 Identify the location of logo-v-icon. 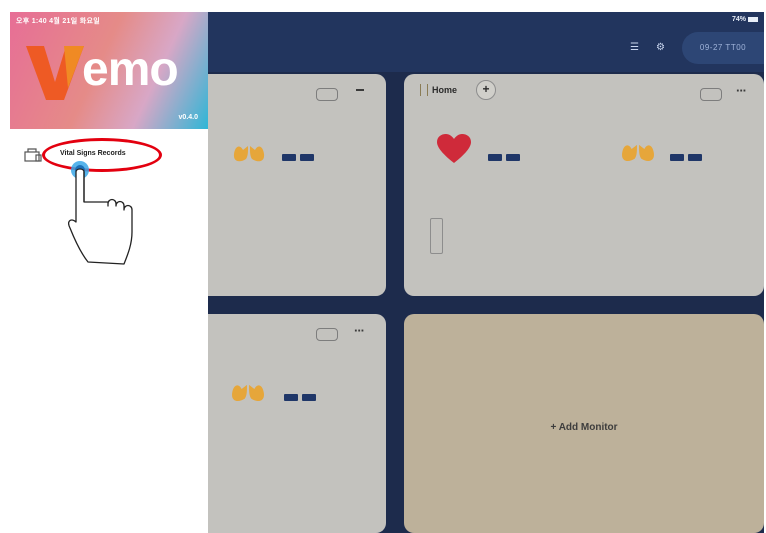
(55, 75).